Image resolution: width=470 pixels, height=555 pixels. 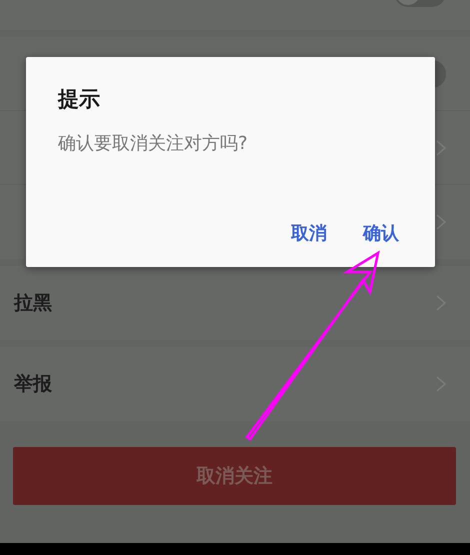 What do you see at coordinates (33, 303) in the screenshot?
I see `row-label: 拉黑` at bounding box center [33, 303].